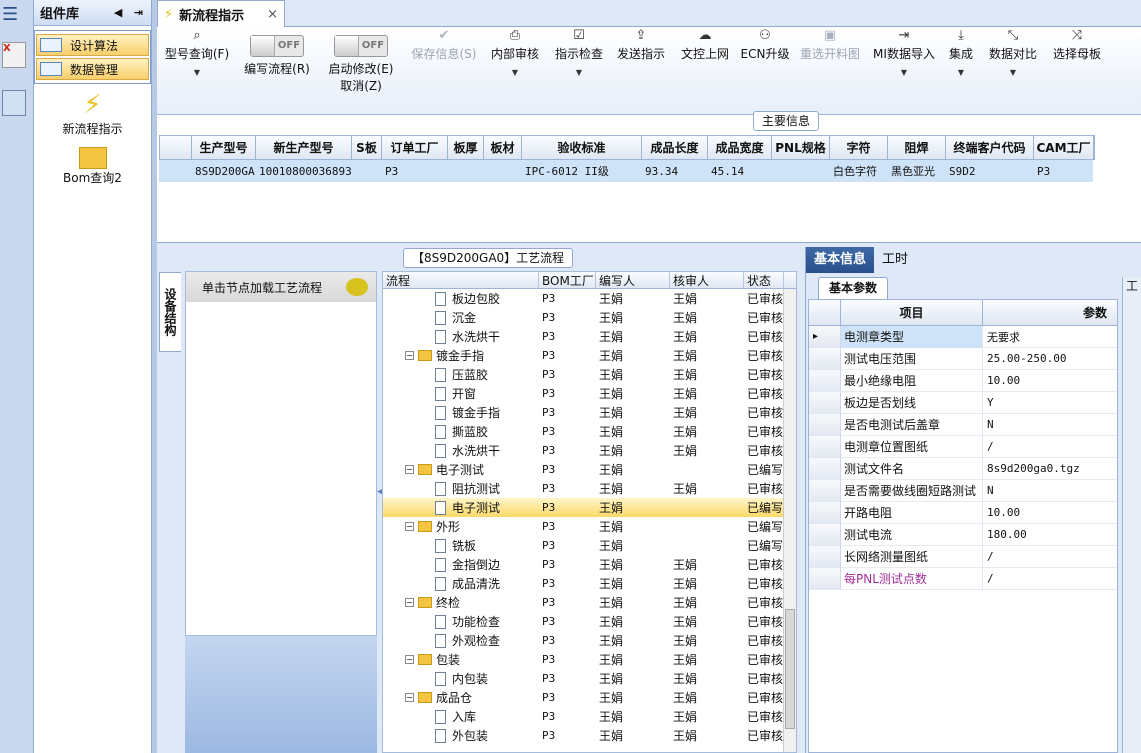  Describe the element at coordinates (581, 171) in the screenshot. I see `grid-cell: IPC-6012 II级` at that location.